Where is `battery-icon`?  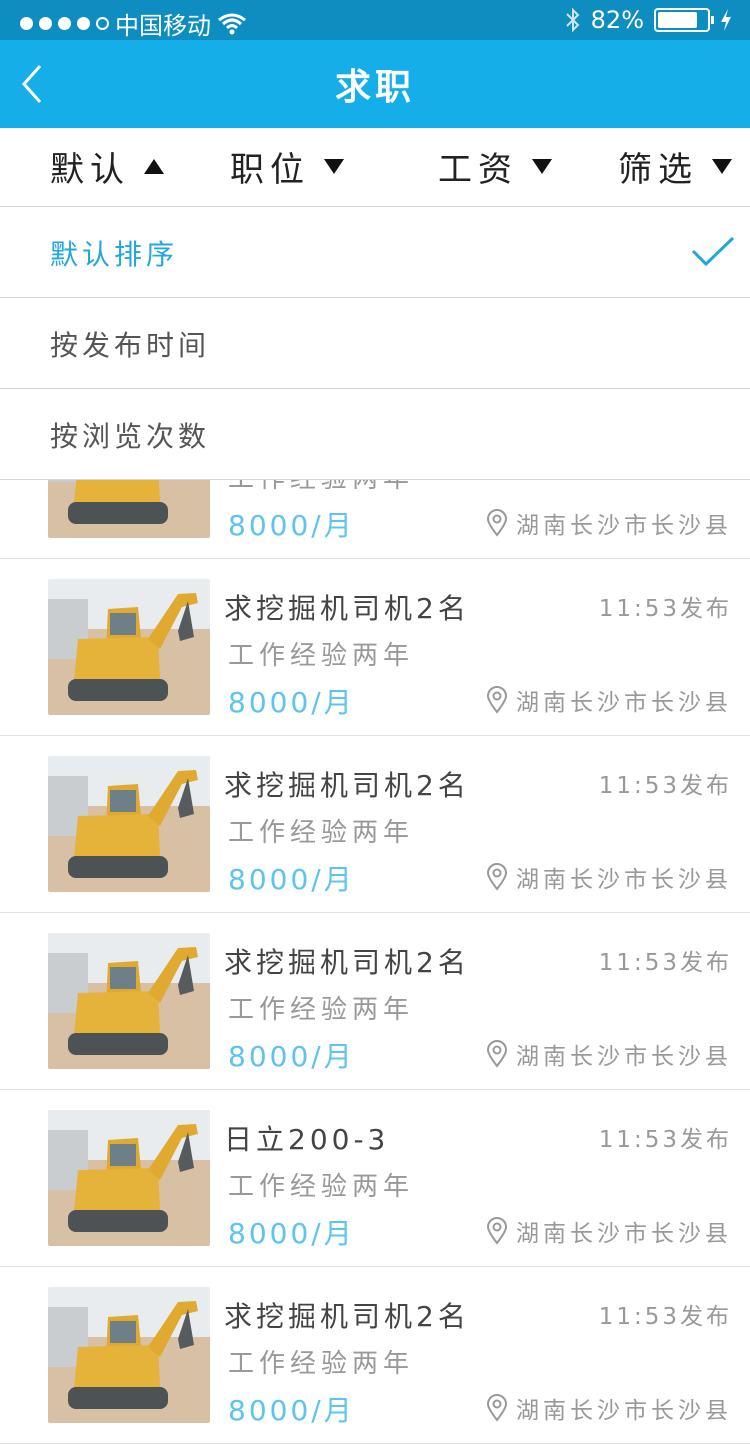
battery-icon is located at coordinates (684, 20).